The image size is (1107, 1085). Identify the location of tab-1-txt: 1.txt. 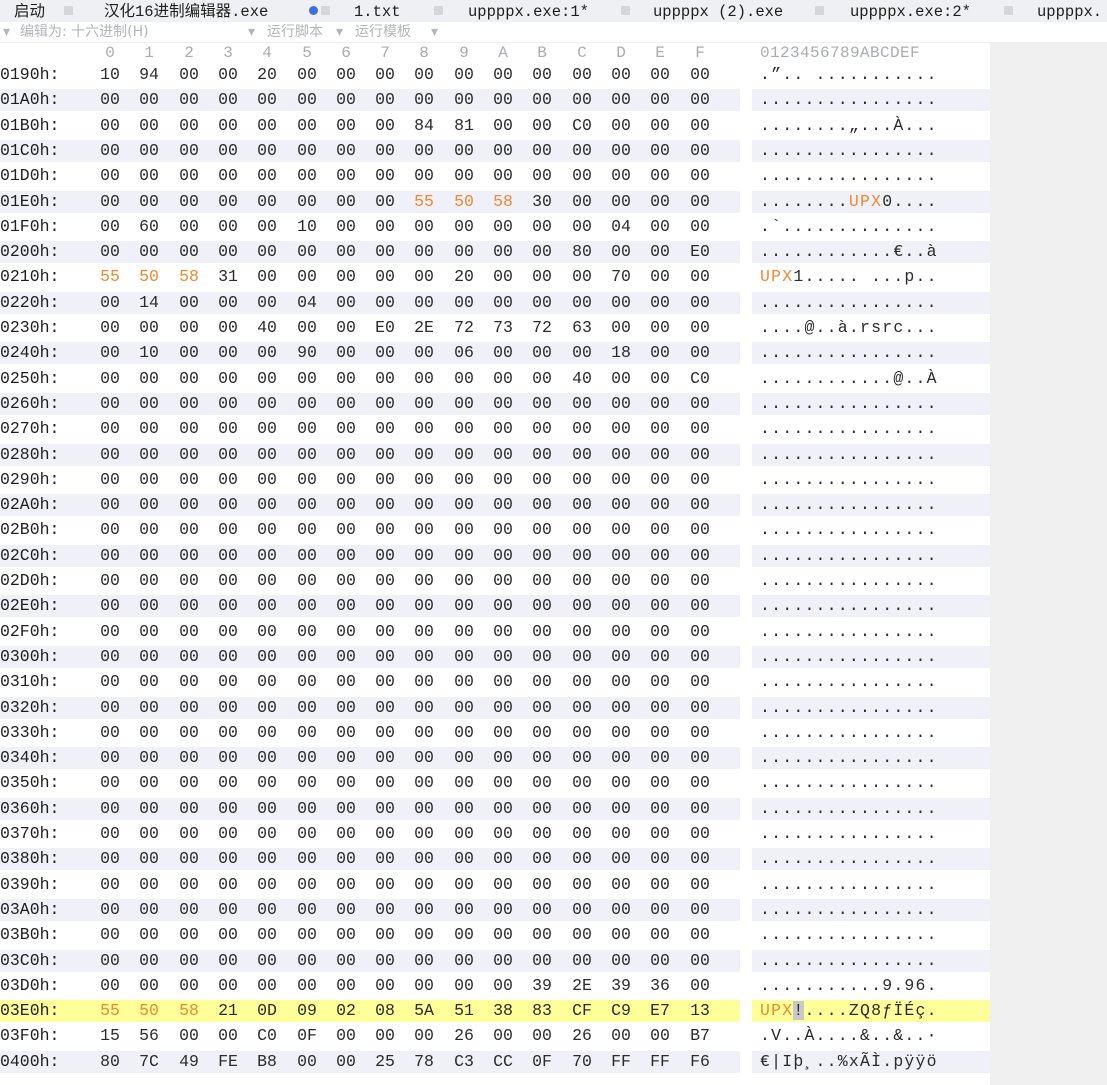
(377, 11).